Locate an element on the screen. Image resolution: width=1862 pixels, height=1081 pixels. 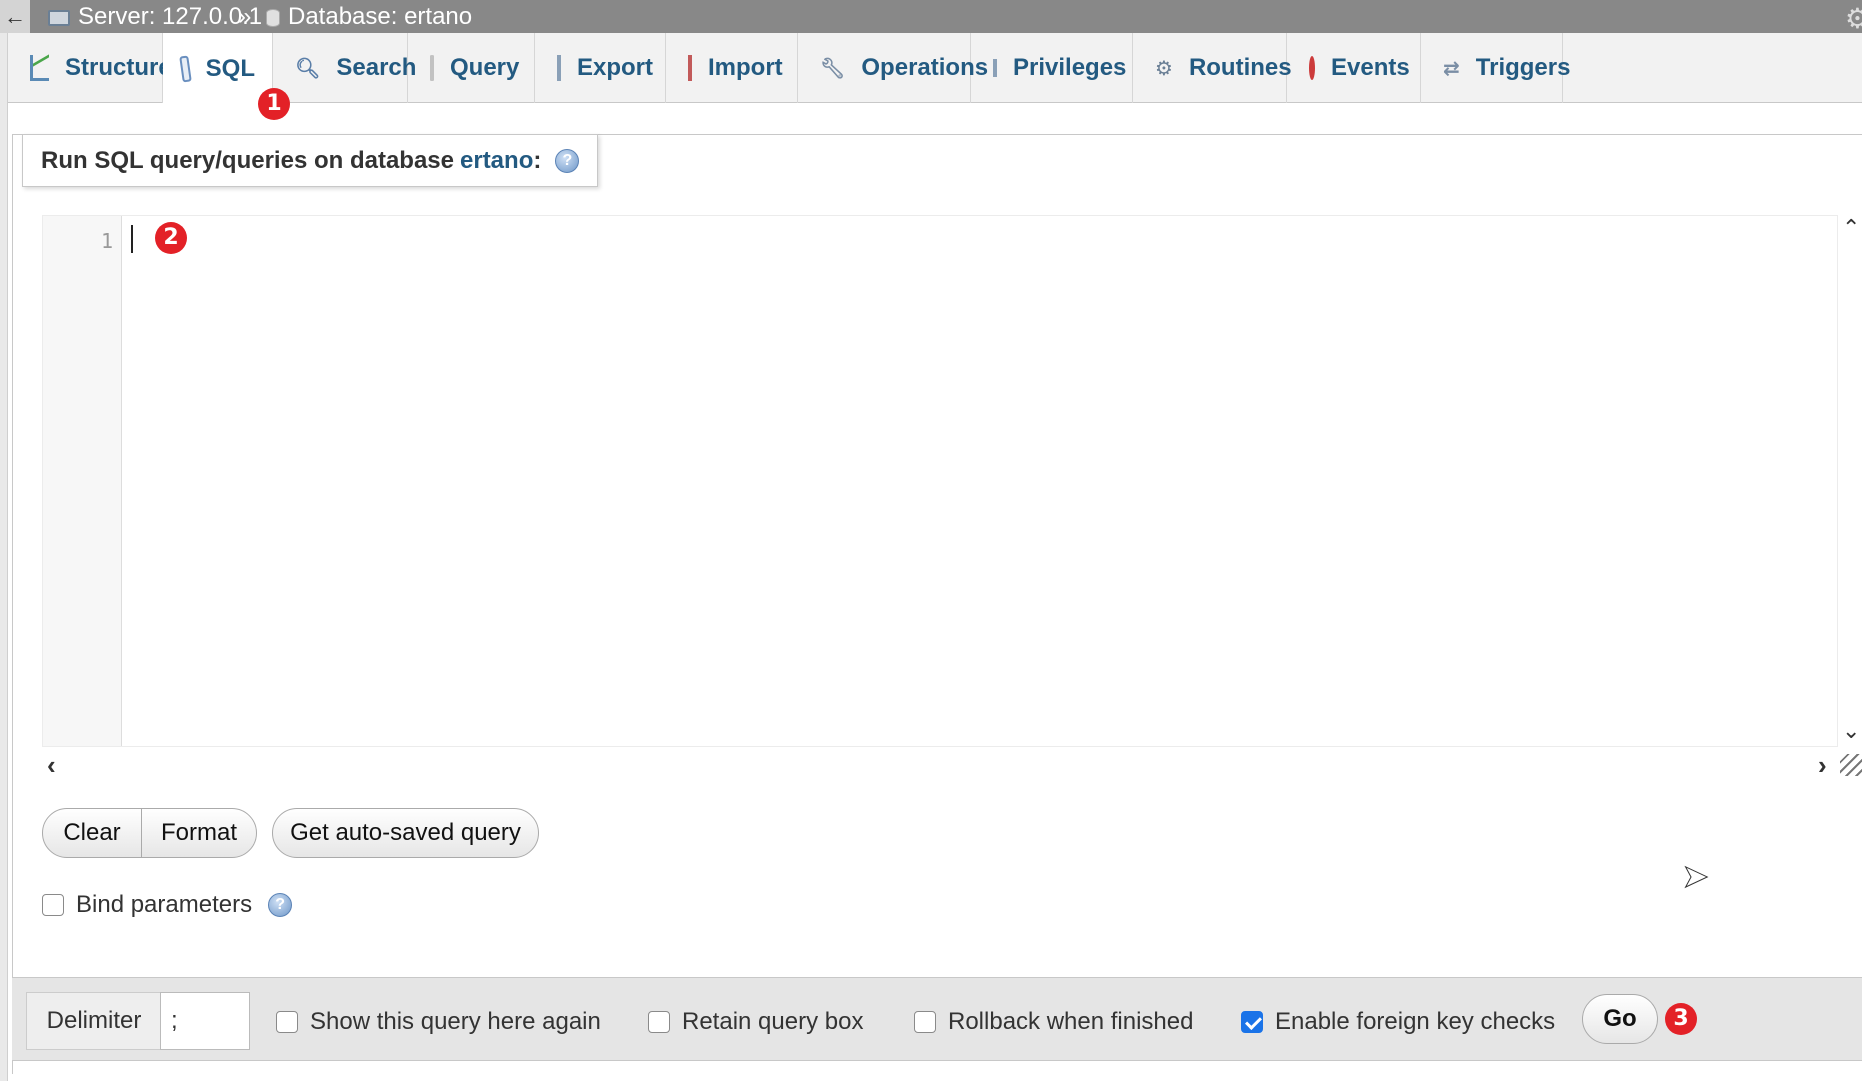
mouse-pointer-icon: ➤ is located at coordinates (1696, 876).